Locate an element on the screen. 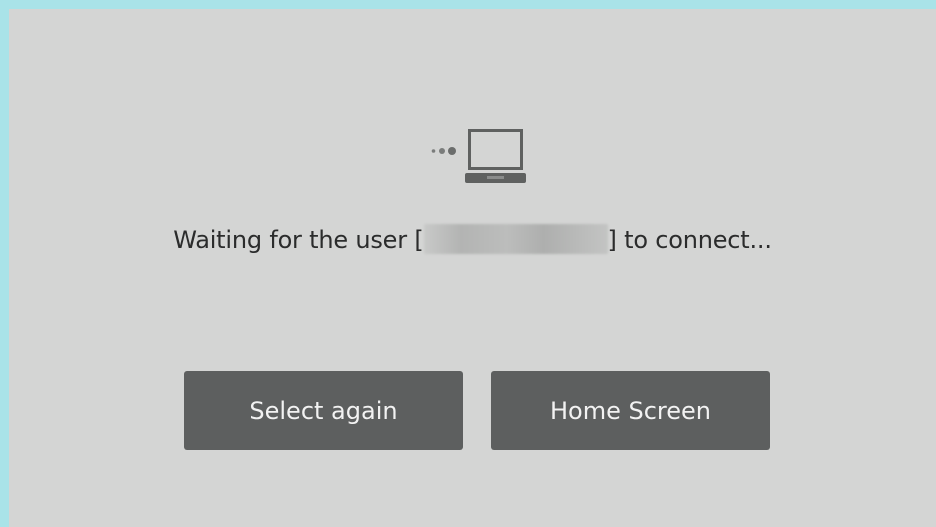 Image resolution: width=936 pixels, height=527 pixels. home-screen-button: Home Screen is located at coordinates (630, 410).